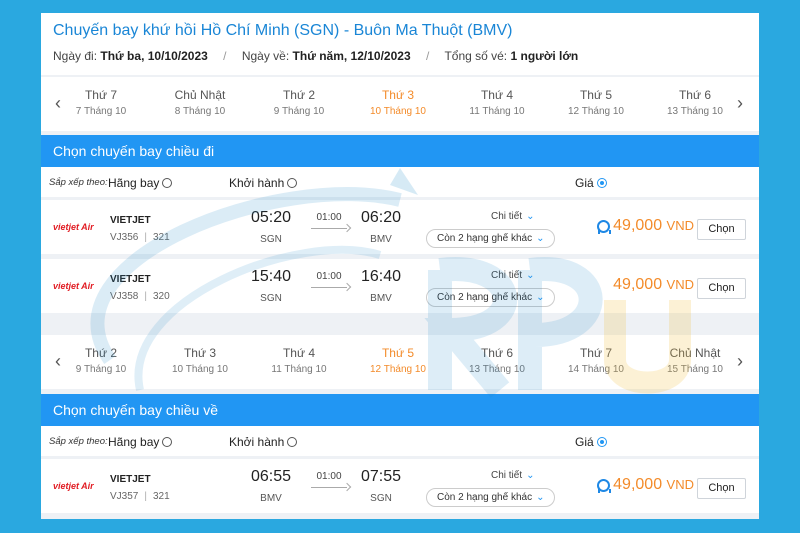 The height and width of the screenshot is (533, 800). I want to click on flight-number: VJ356, so click(124, 237).